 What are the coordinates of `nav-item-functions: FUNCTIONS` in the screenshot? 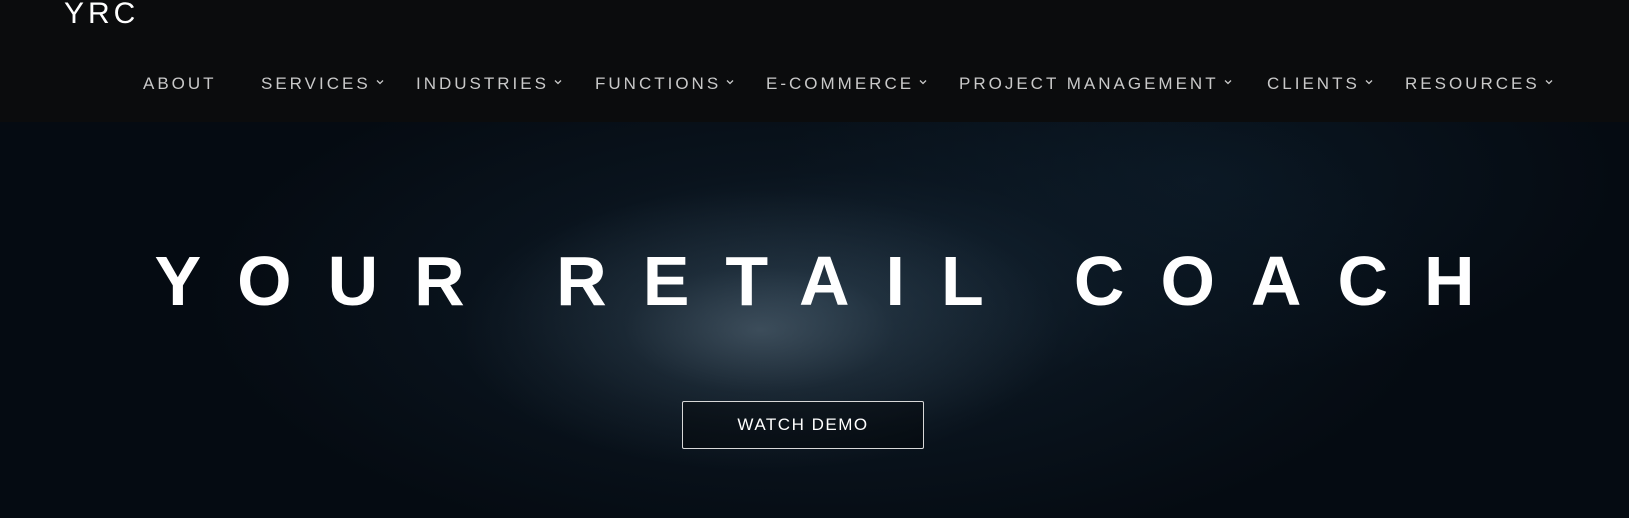 It's located at (665, 84).